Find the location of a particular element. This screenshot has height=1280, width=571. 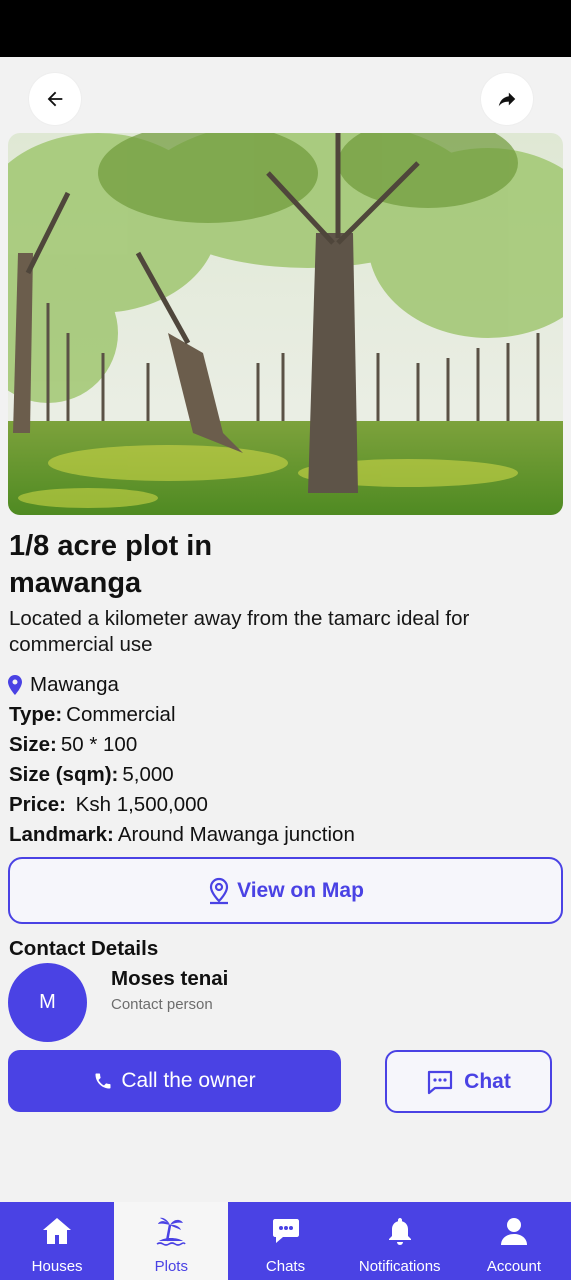

detail-key: Landmark: is located at coordinates (61, 834).